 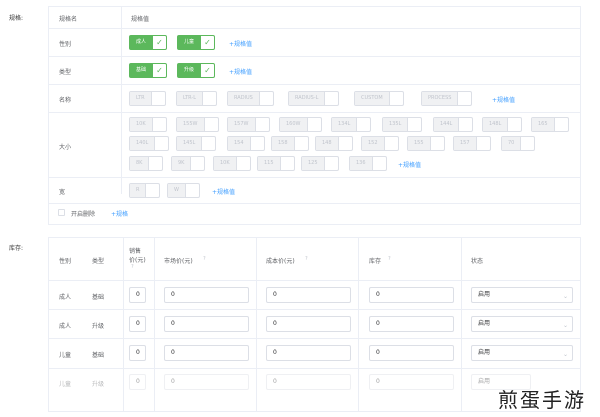 What do you see at coordinates (368, 163) in the screenshot?
I see `spec-value-tag: 136` at bounding box center [368, 163].